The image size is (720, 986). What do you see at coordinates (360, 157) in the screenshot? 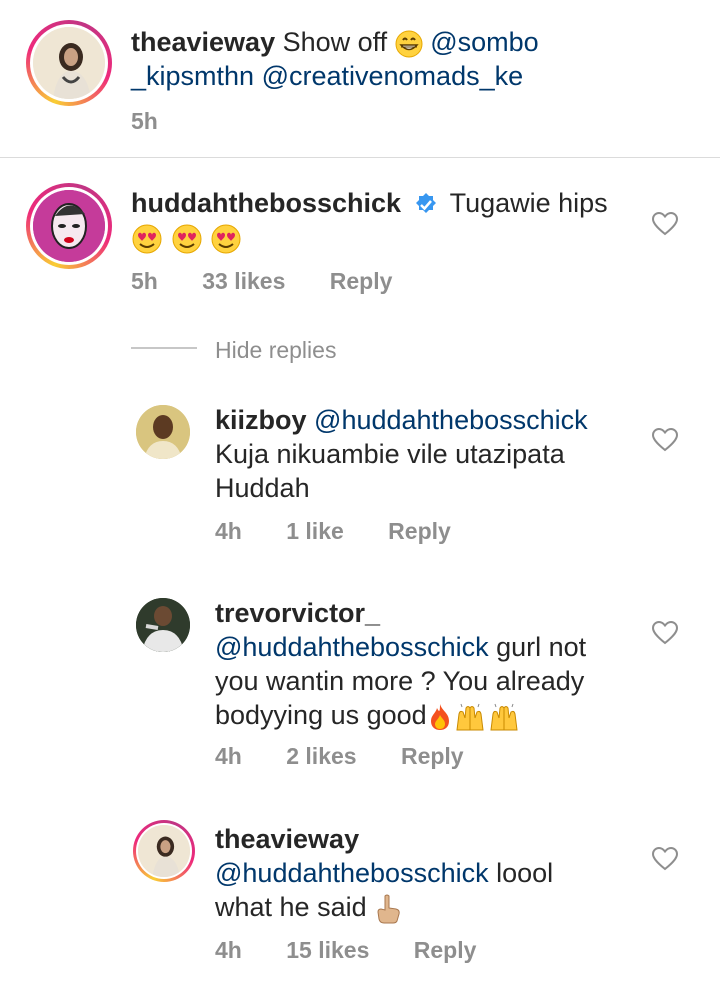
I see `divider` at bounding box center [360, 157].